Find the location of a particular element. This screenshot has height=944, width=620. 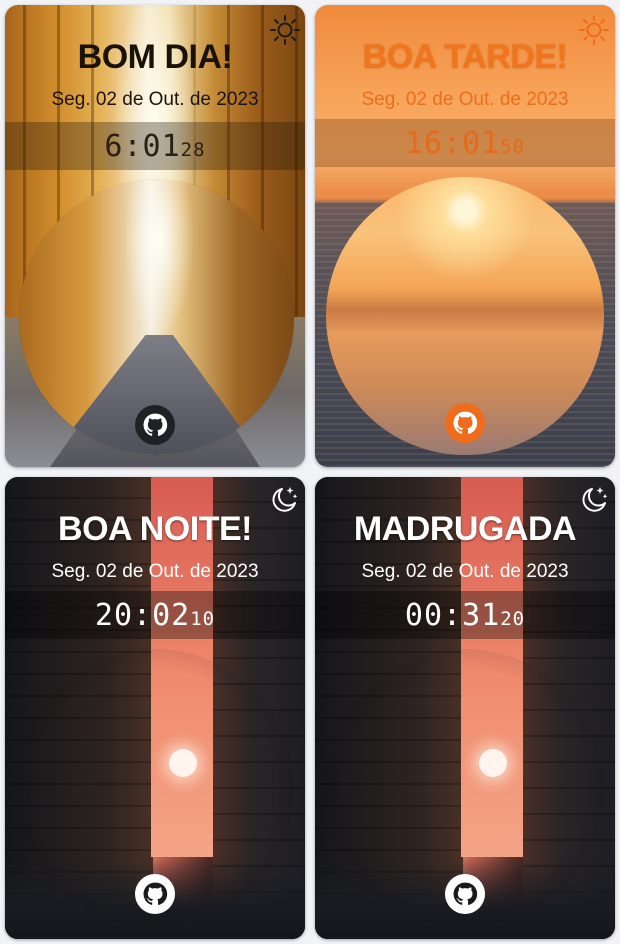

greeting-title: MADRUGADA is located at coordinates (465, 529).